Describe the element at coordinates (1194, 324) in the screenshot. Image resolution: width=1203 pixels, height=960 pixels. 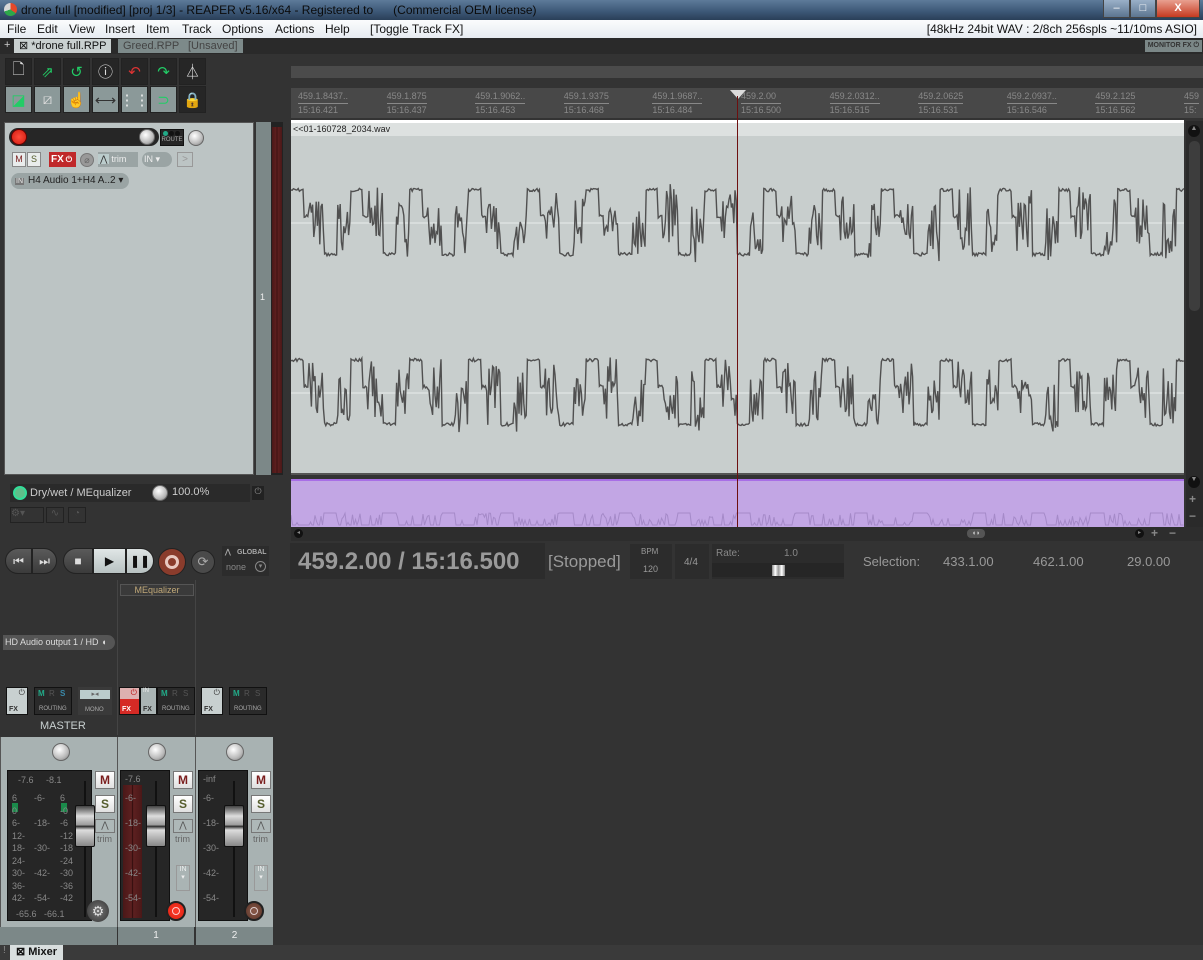
I see `vertical-scrollbar: ▲ ▼ + −` at that location.